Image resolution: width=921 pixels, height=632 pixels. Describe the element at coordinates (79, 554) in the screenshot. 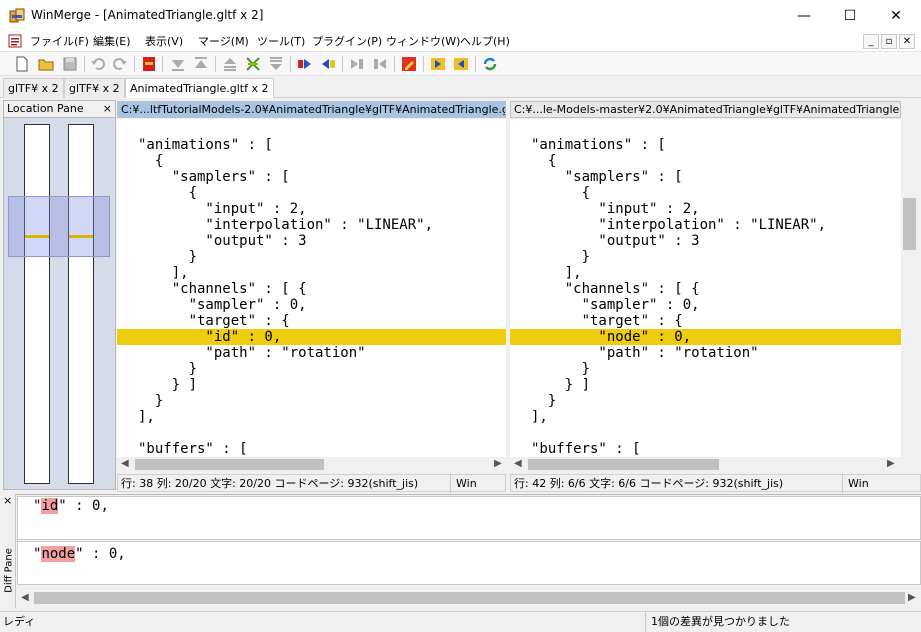

I see `diff-right-line: "node" : 0,` at that location.